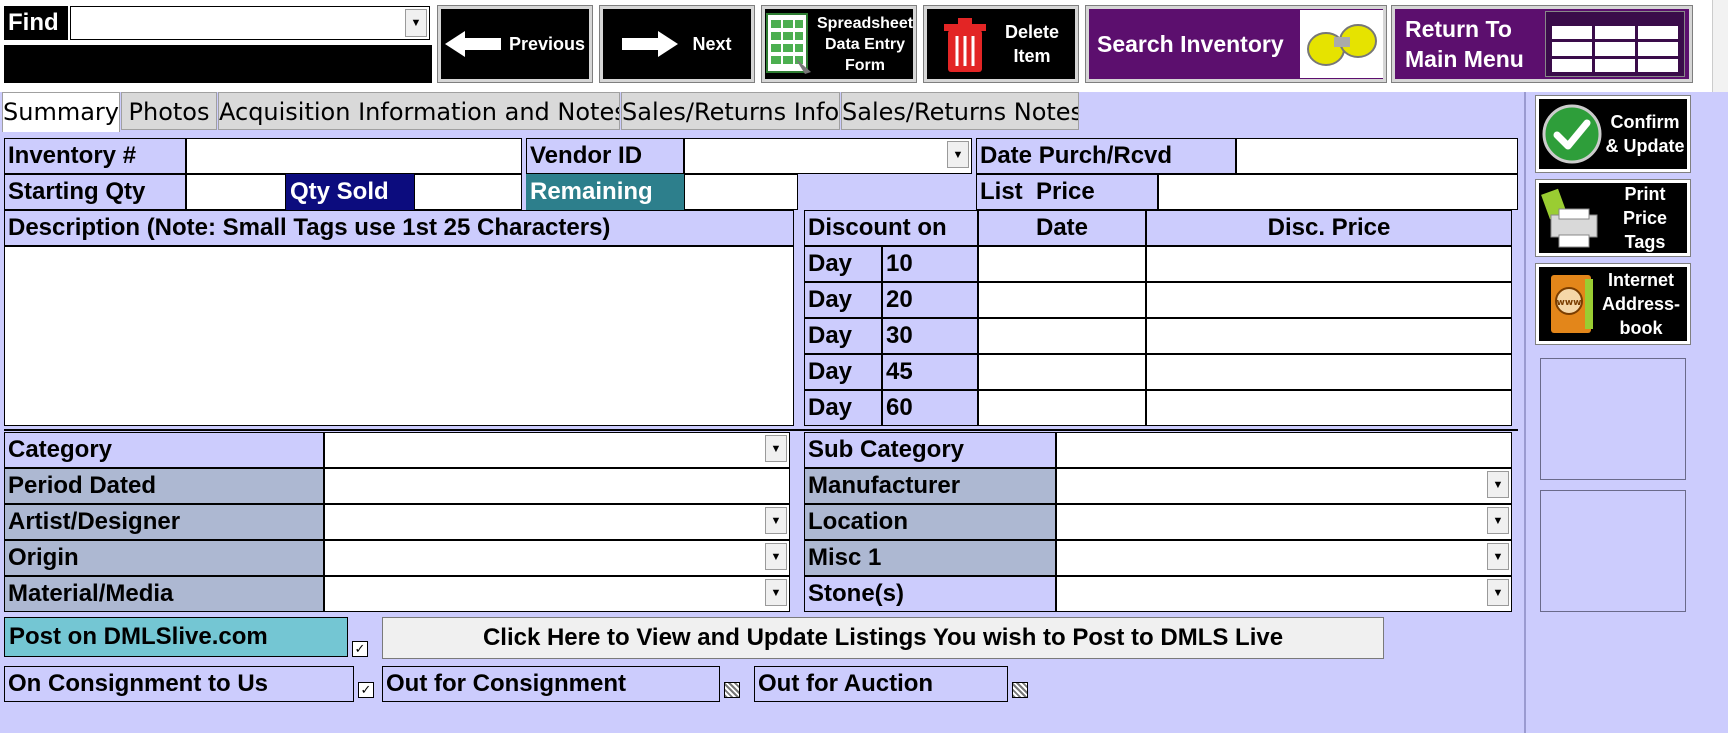 Image resolution: width=1728 pixels, height=733 pixels. Describe the element at coordinates (95, 192) in the screenshot. I see `starting-qty-label: Starting Qty` at that location.